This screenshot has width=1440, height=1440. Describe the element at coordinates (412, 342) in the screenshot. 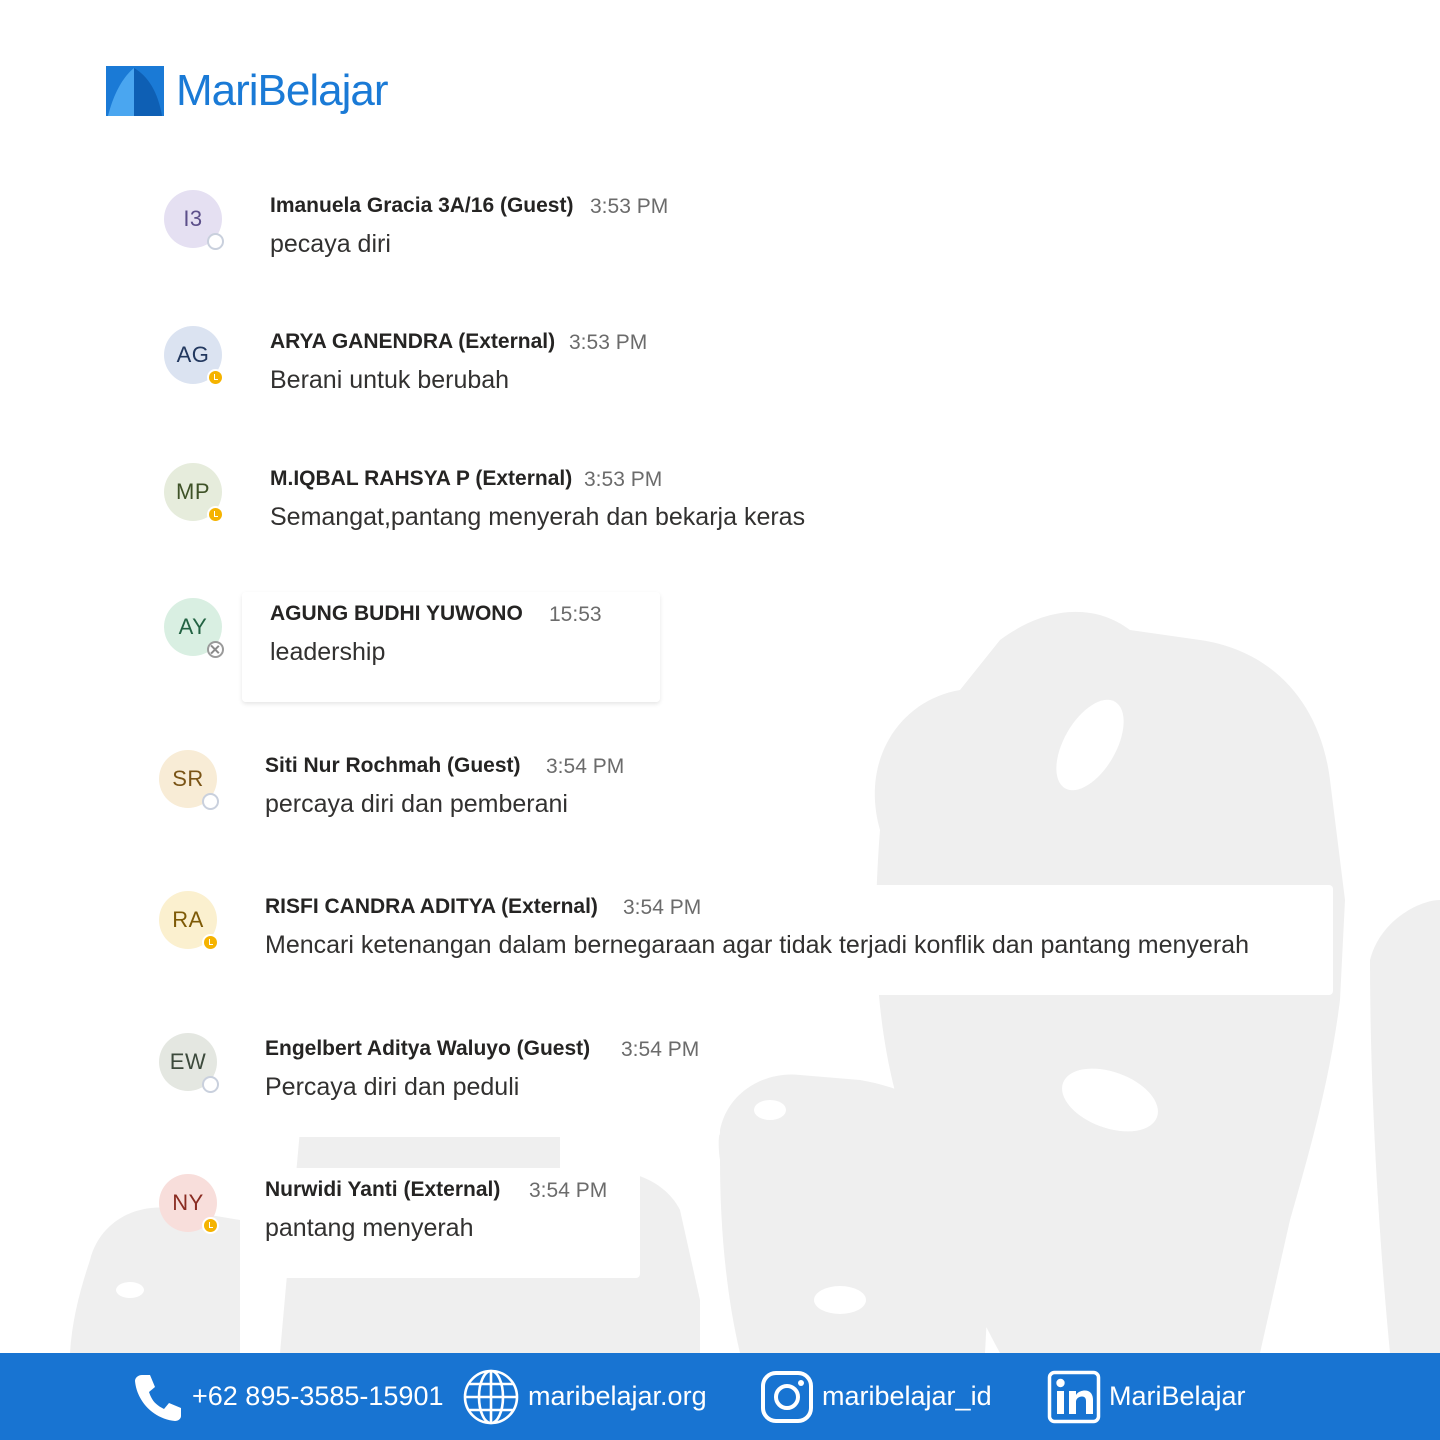

I see `sender-name: ARYA GANENDRA (External)` at that location.